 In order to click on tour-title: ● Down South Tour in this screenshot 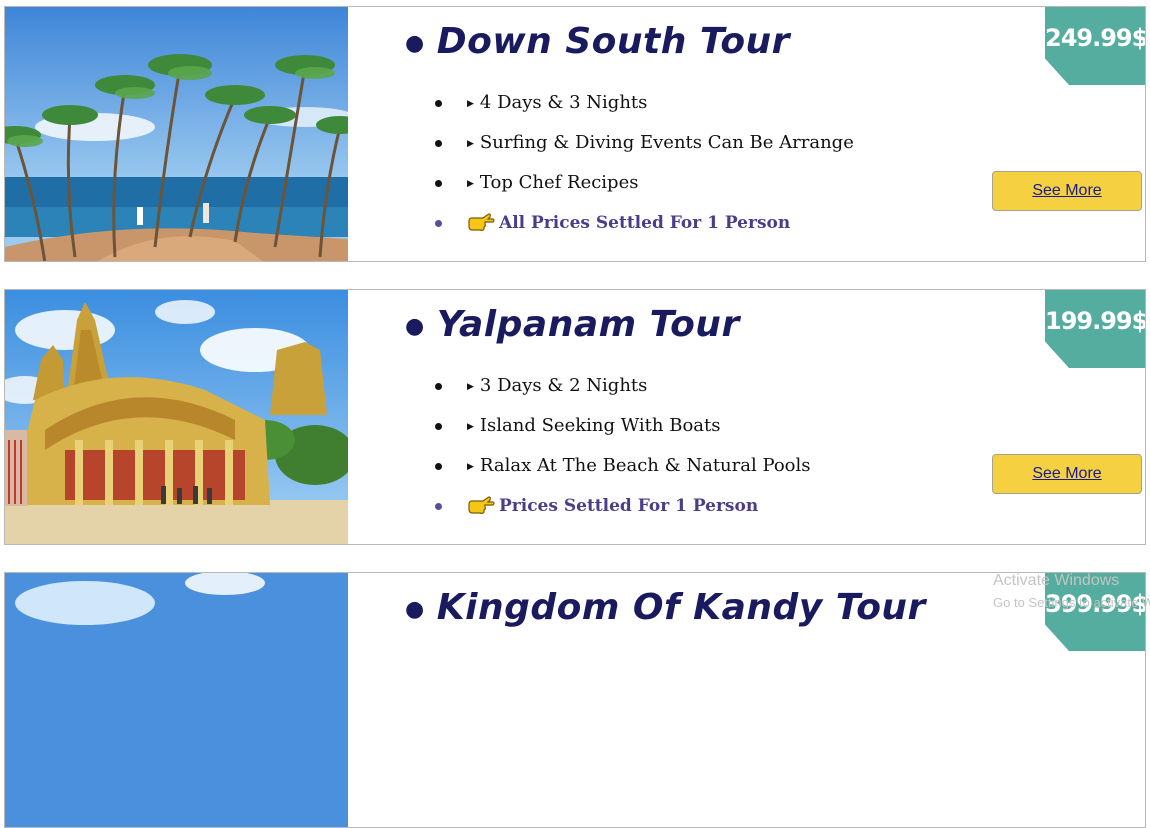, I will do `click(597, 41)`.